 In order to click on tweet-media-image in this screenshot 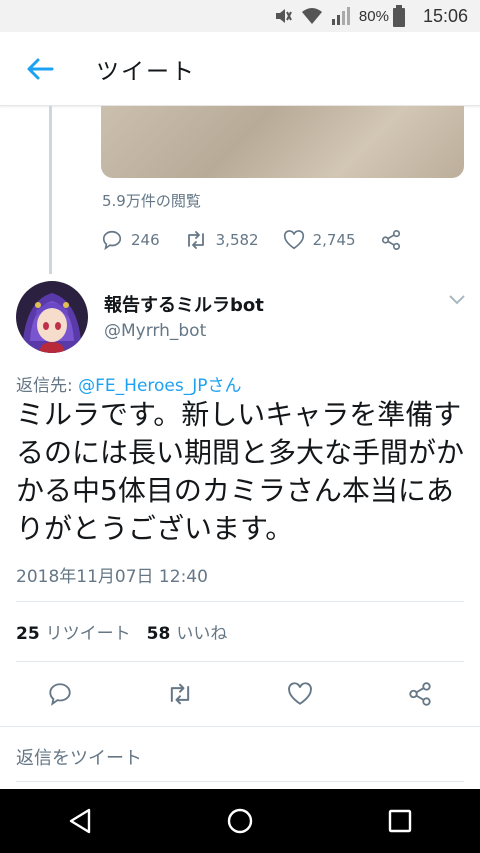, I will do `click(282, 142)`.